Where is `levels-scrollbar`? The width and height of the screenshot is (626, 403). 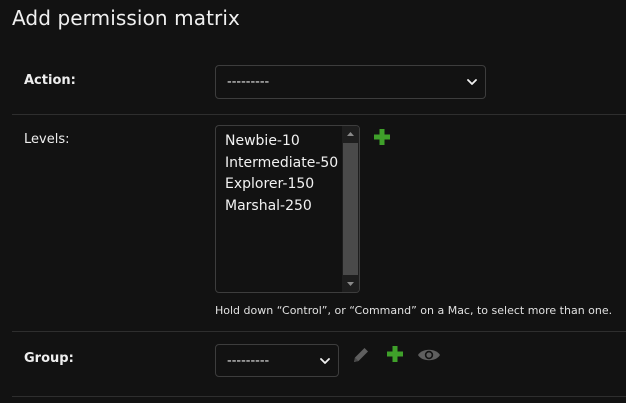
levels-scrollbar is located at coordinates (350, 209).